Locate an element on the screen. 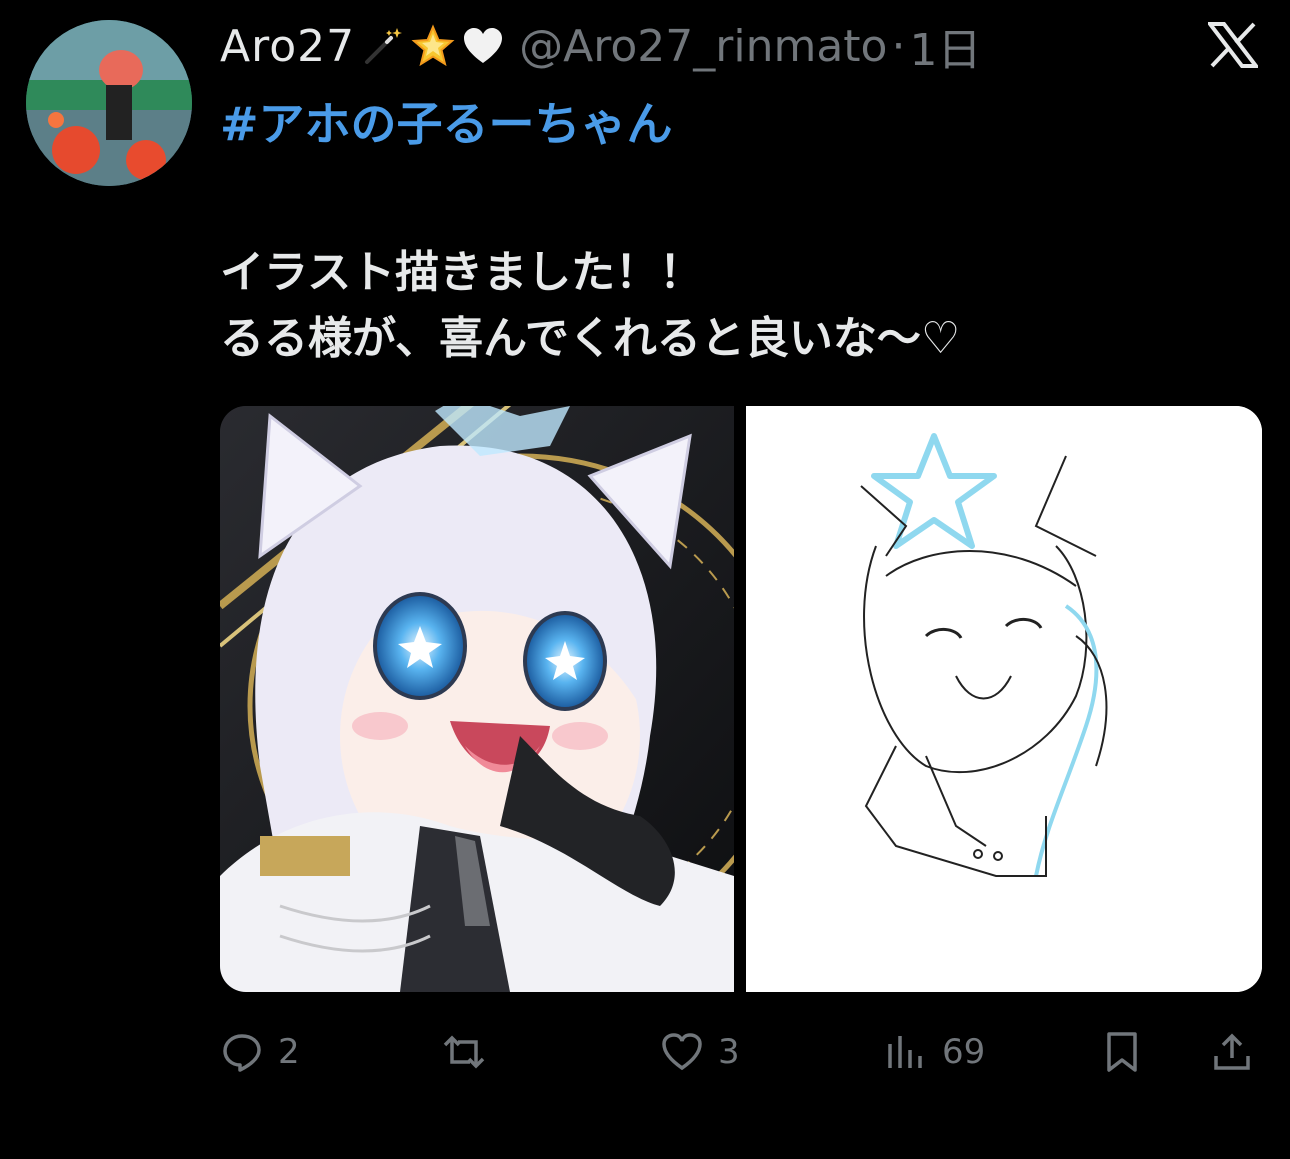 The height and width of the screenshot is (1159, 1290). retweet-button is located at coordinates (471, 1052).